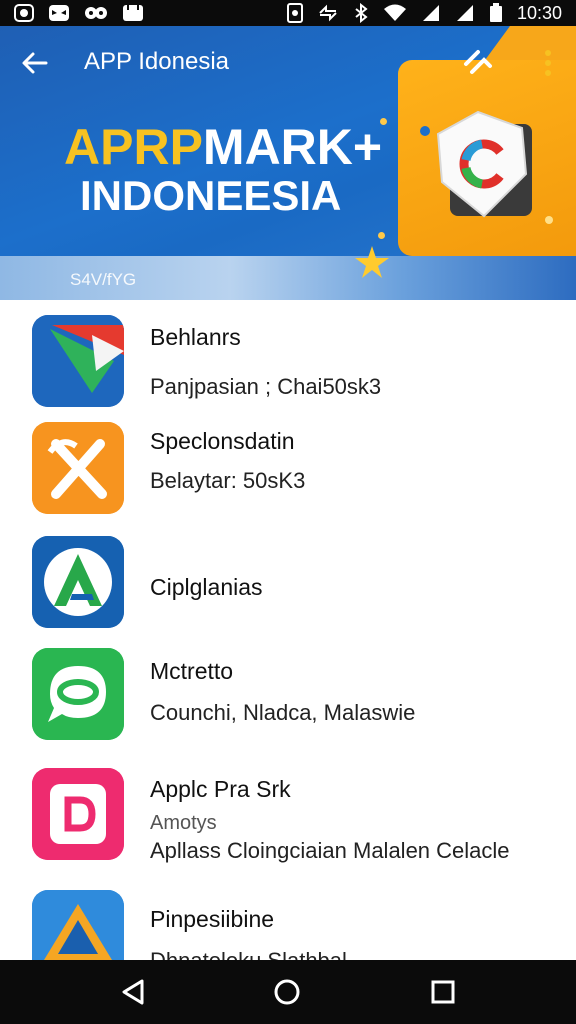  I want to click on blue-orange-triangle-icon, so click(78, 925).